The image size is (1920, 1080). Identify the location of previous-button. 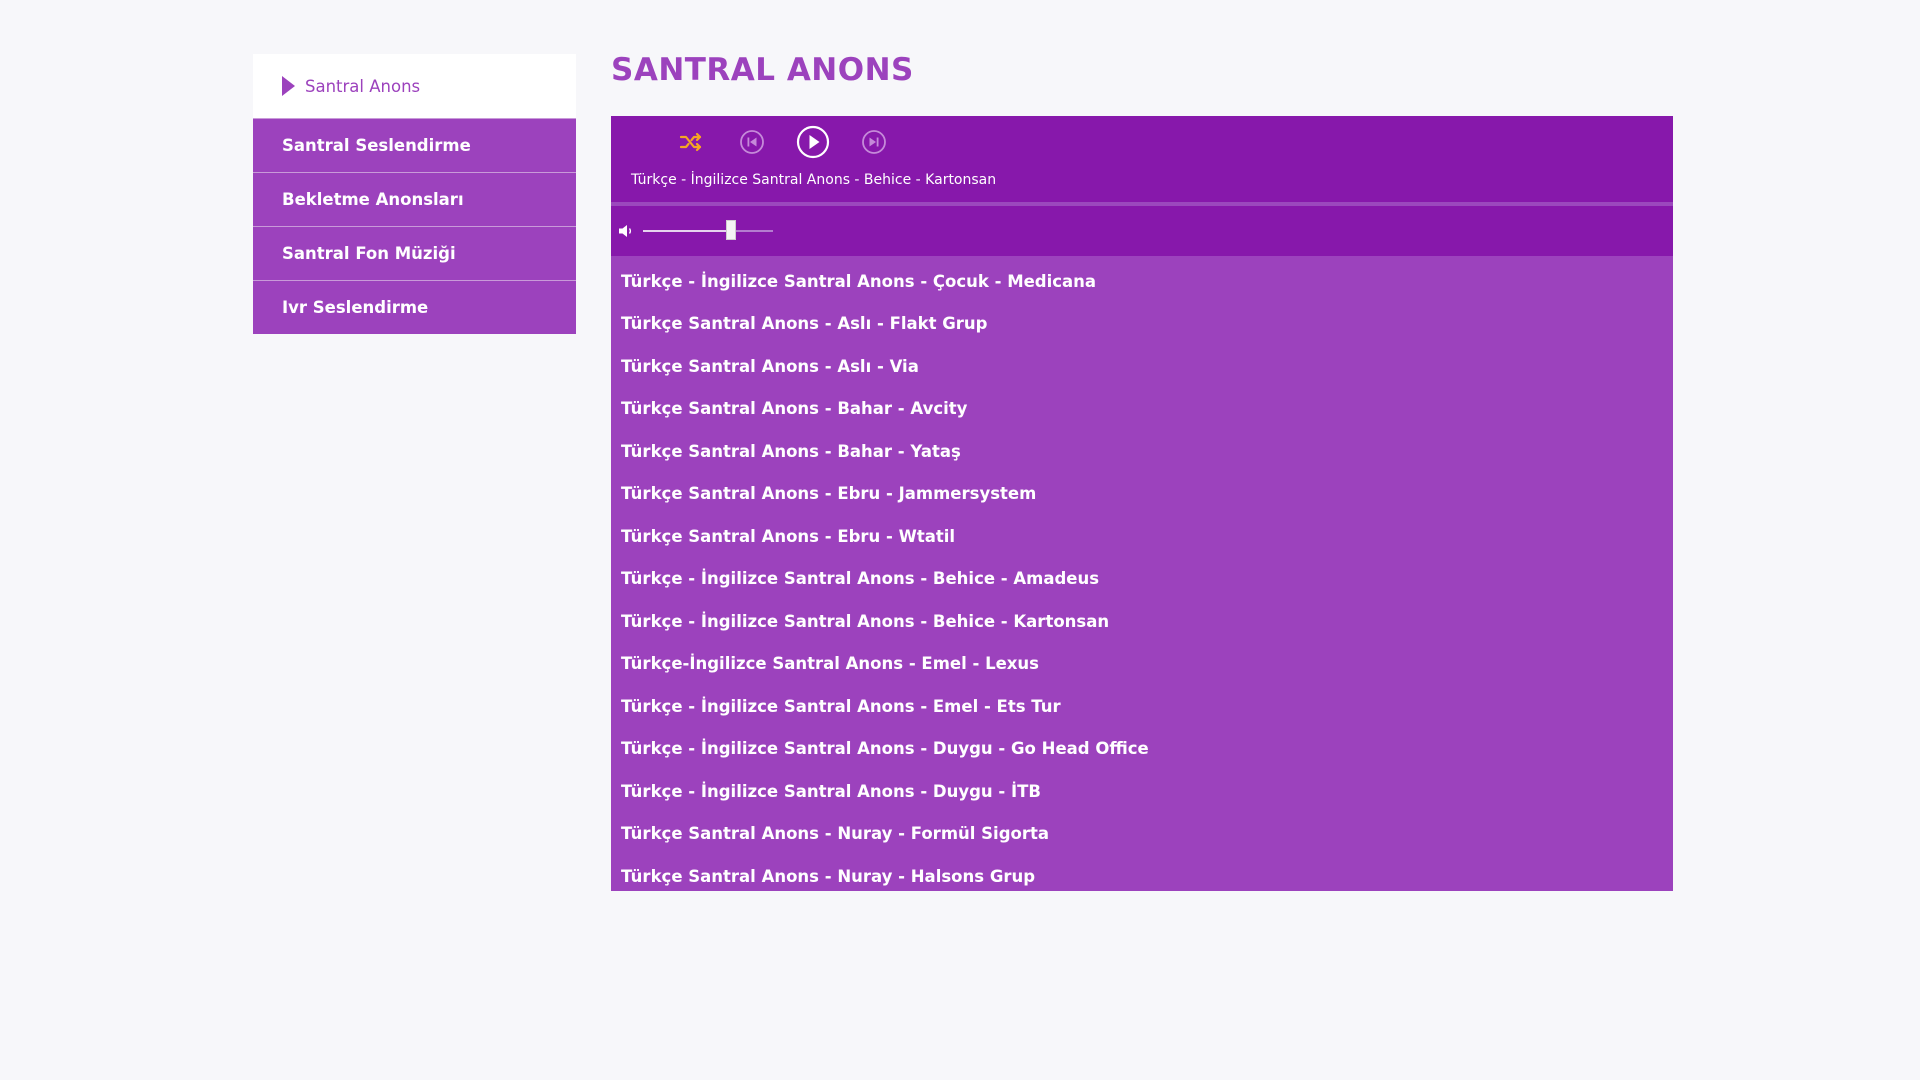
(752, 142).